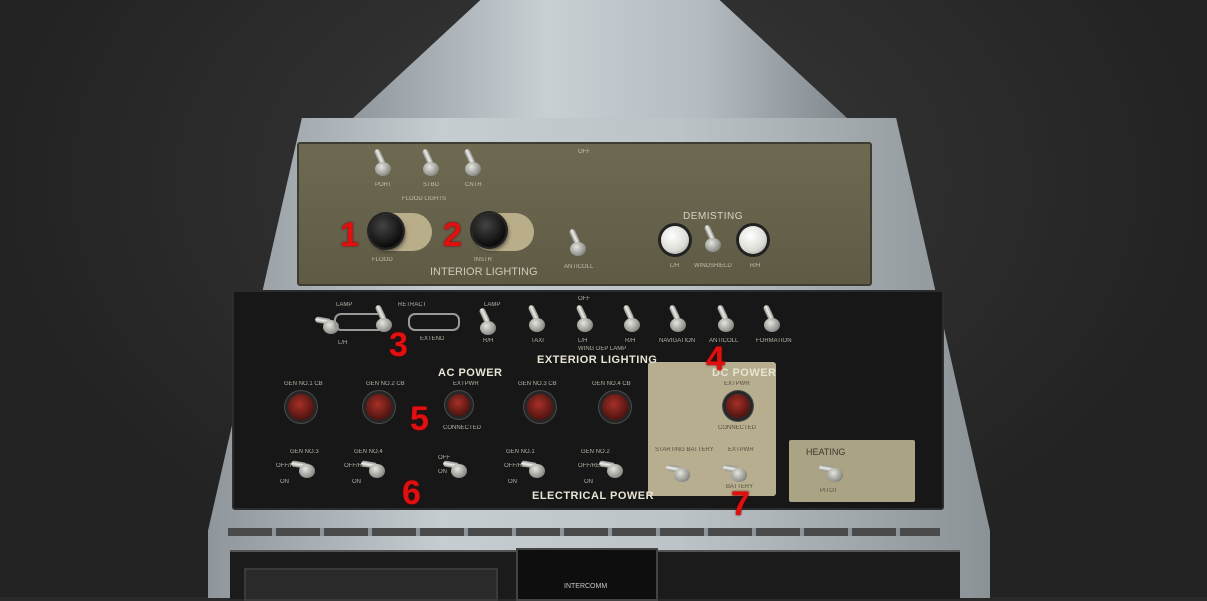 The width and height of the screenshot is (1207, 601). I want to click on lamp-guard-right, so click(434, 322).